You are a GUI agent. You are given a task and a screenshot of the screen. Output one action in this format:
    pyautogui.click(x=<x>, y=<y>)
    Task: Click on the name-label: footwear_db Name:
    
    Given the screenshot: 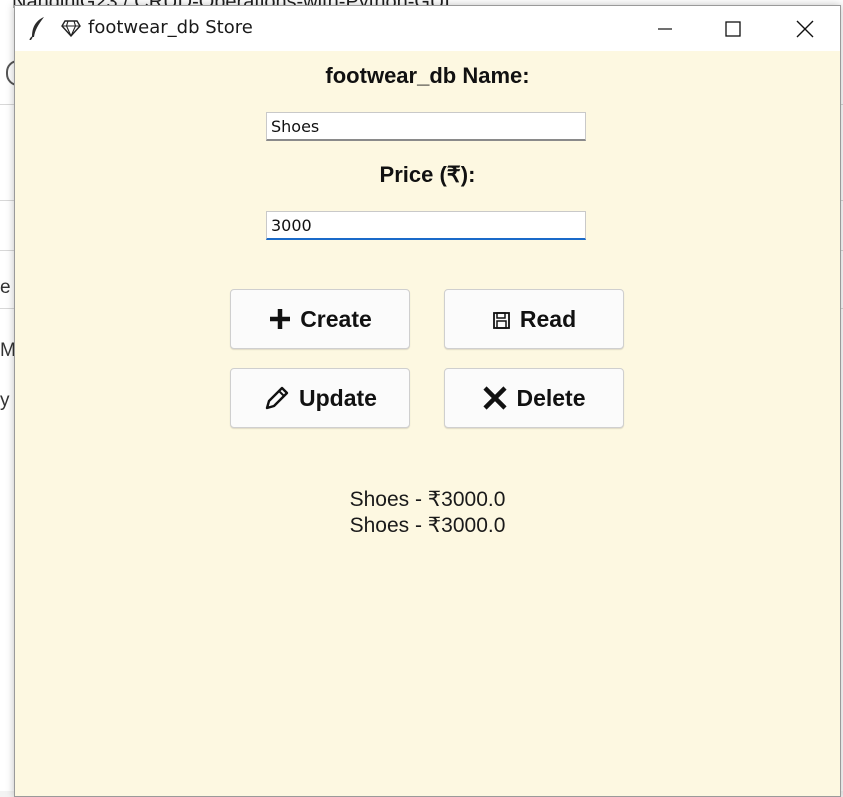 What is the action you would take?
    pyautogui.click(x=427, y=75)
    